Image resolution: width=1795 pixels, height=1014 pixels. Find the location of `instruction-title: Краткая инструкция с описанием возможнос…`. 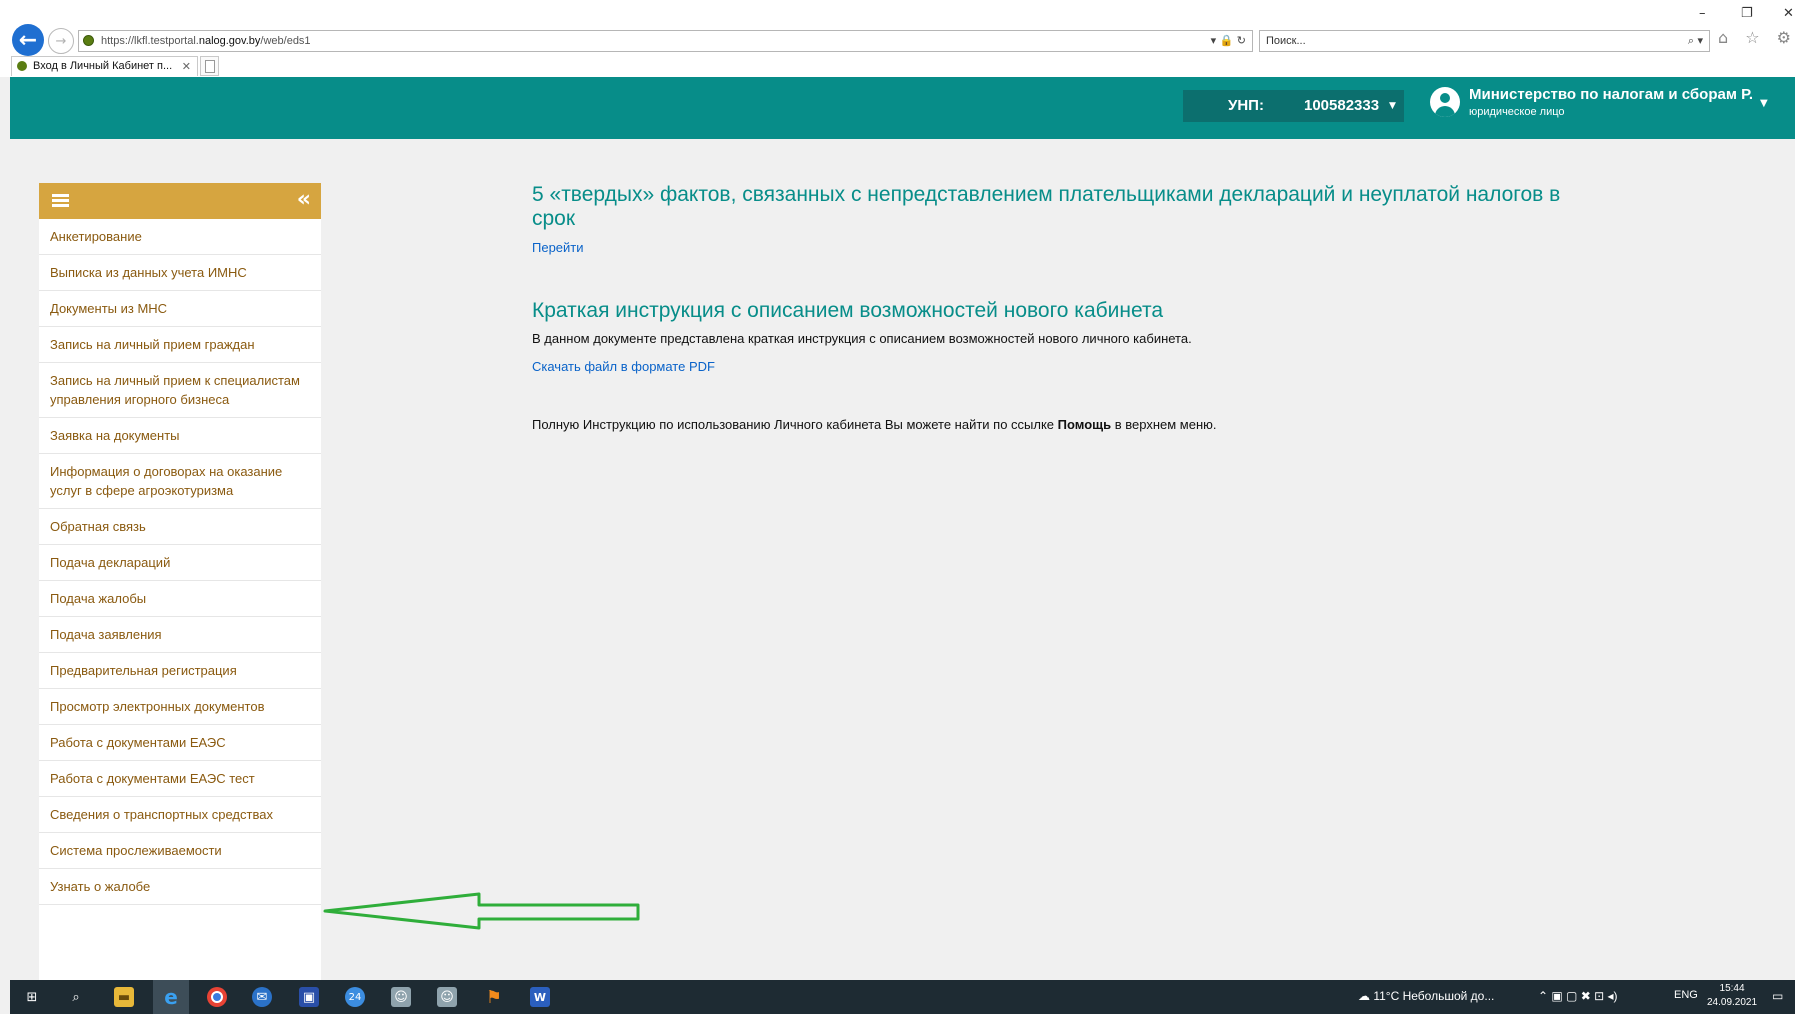

instruction-title: Краткая инструкция с описанием возможнос… is located at coordinates (848, 310).